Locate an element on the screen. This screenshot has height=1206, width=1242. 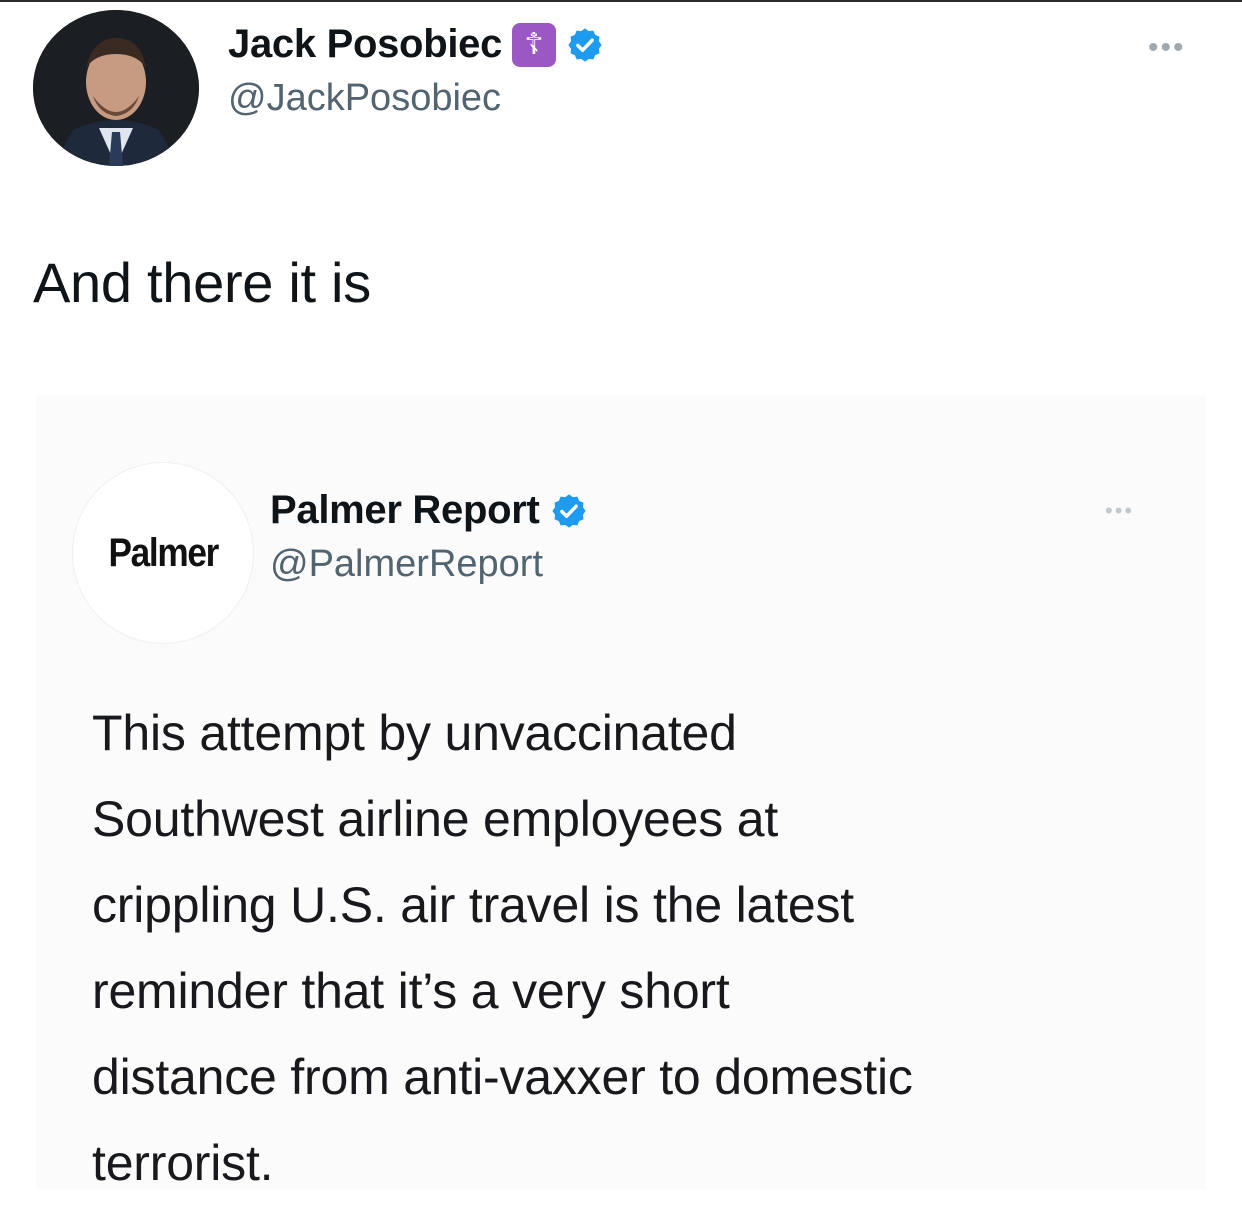
quoted-text-line: terrorist. is located at coordinates (183, 1163).